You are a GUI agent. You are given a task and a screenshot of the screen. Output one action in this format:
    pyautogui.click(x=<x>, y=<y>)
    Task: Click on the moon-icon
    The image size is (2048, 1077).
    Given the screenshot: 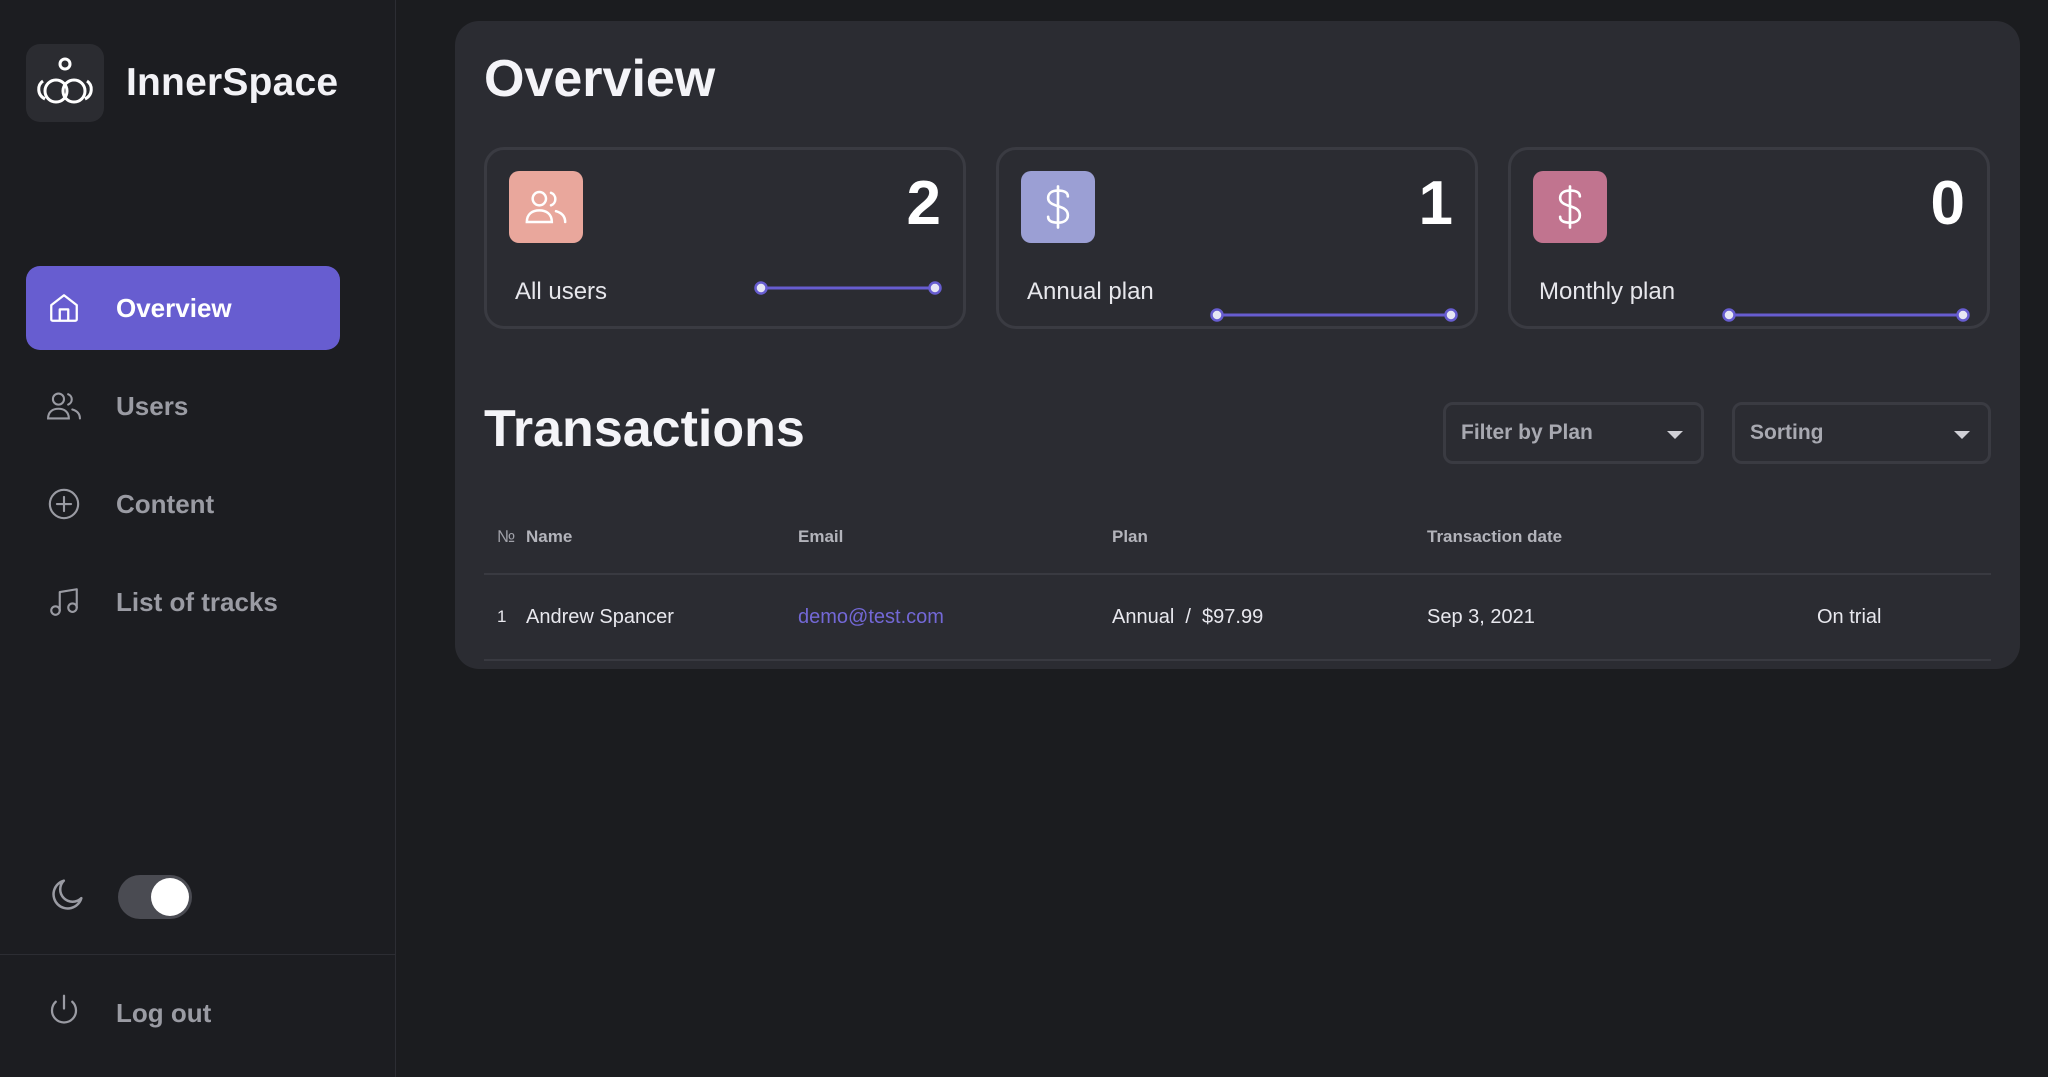 What is the action you would take?
    pyautogui.click(x=68, y=896)
    